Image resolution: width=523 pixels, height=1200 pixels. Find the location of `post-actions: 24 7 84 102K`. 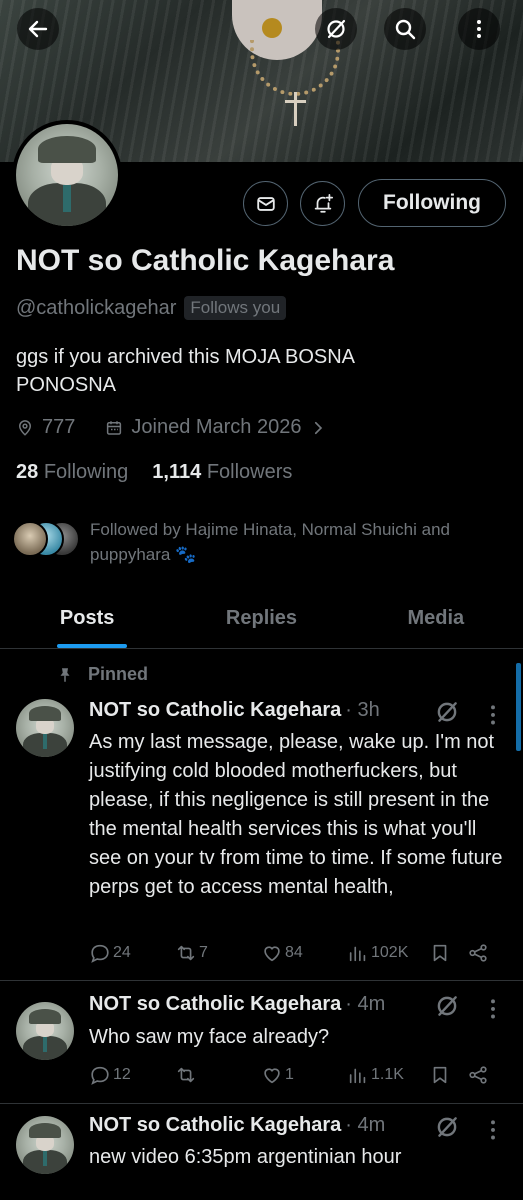

post-actions: 24 7 84 102K is located at coordinates (299, 953).